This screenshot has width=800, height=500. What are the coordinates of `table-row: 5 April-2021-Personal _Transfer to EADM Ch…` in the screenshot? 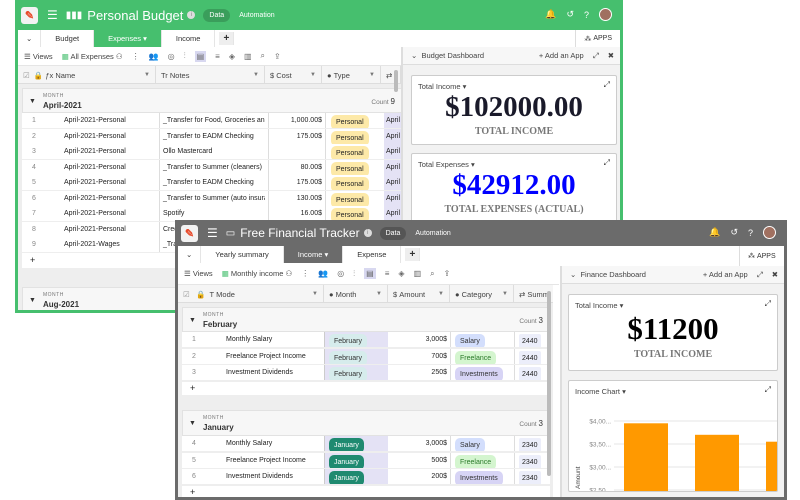 It's located at (212, 183).